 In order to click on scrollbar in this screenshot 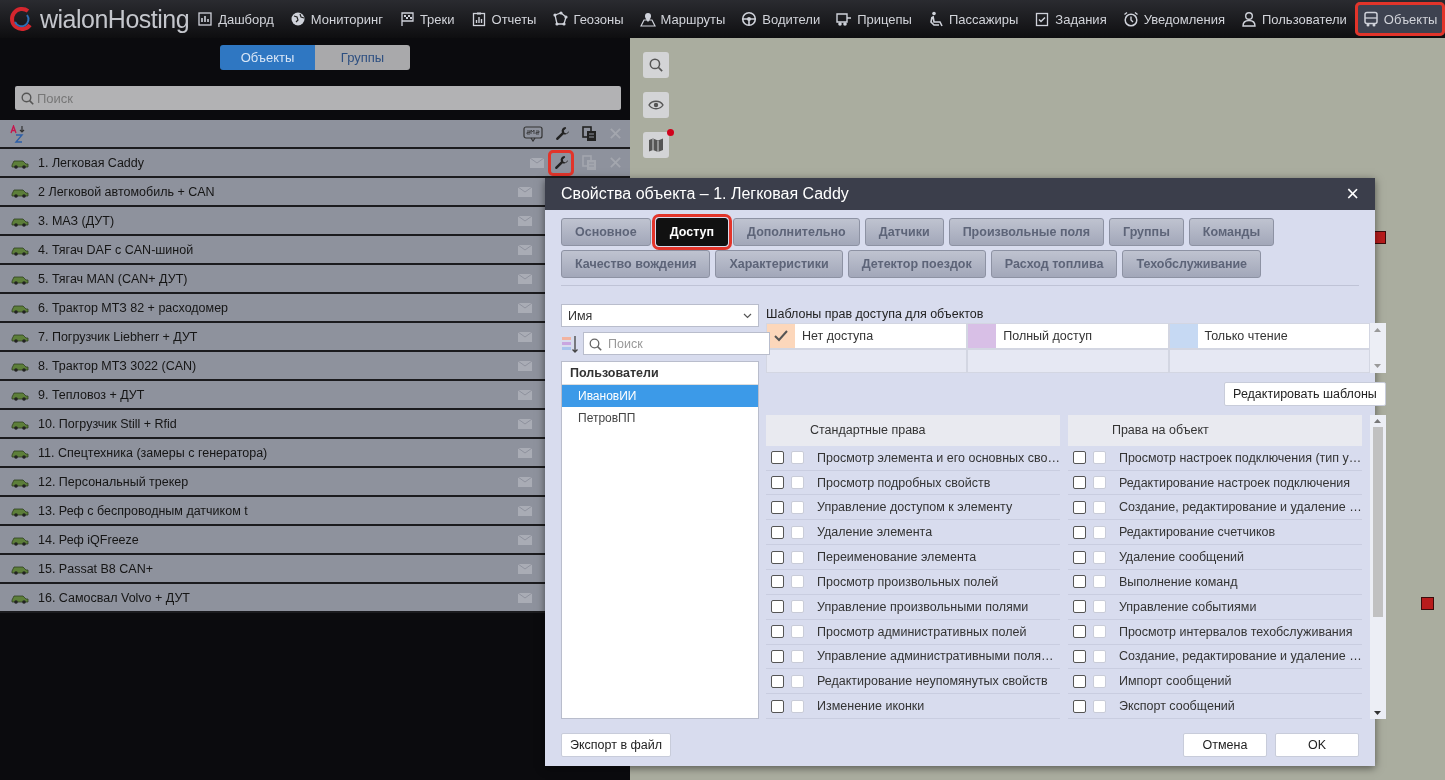, I will do `click(1377, 567)`.